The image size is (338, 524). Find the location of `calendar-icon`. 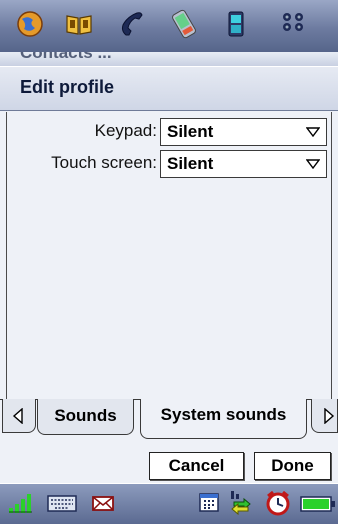

calendar-icon is located at coordinates (209, 502).